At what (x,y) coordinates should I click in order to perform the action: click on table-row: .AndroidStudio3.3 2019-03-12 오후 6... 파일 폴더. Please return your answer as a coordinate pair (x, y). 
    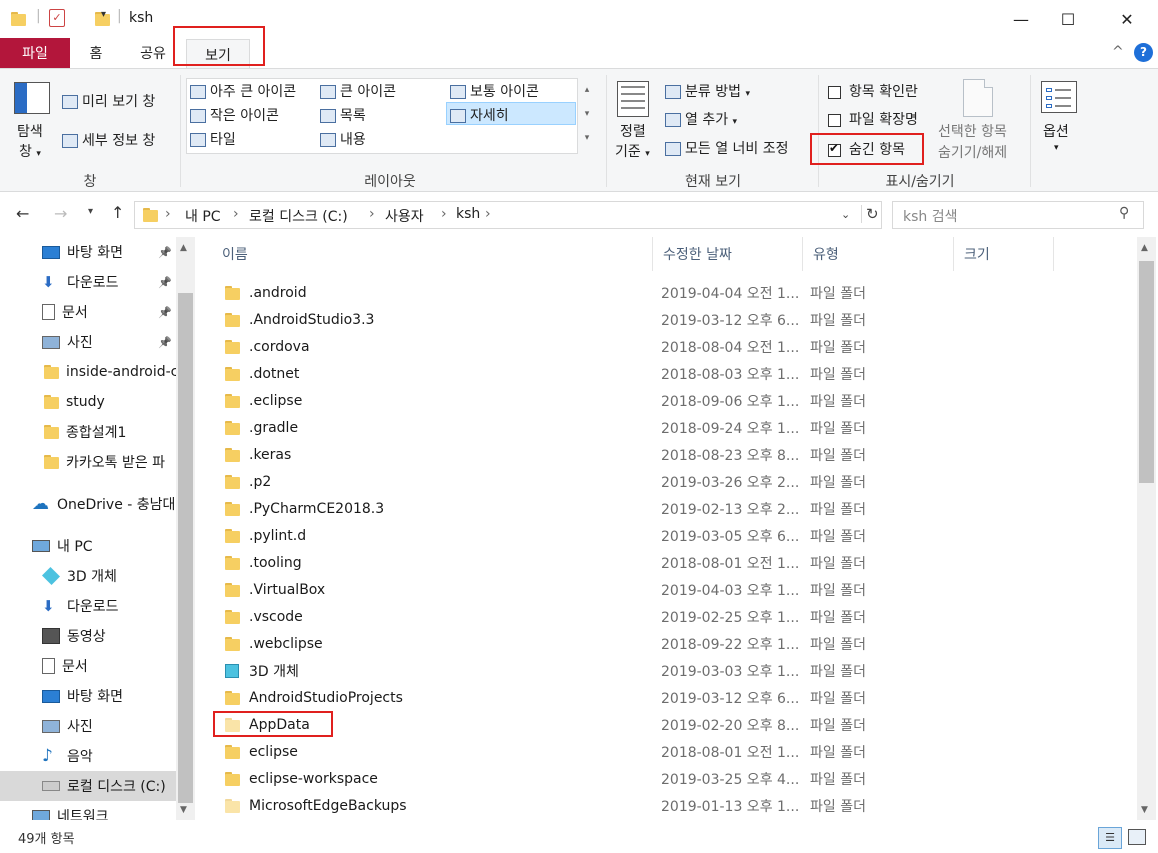
    Looking at the image, I should click on (674, 319).